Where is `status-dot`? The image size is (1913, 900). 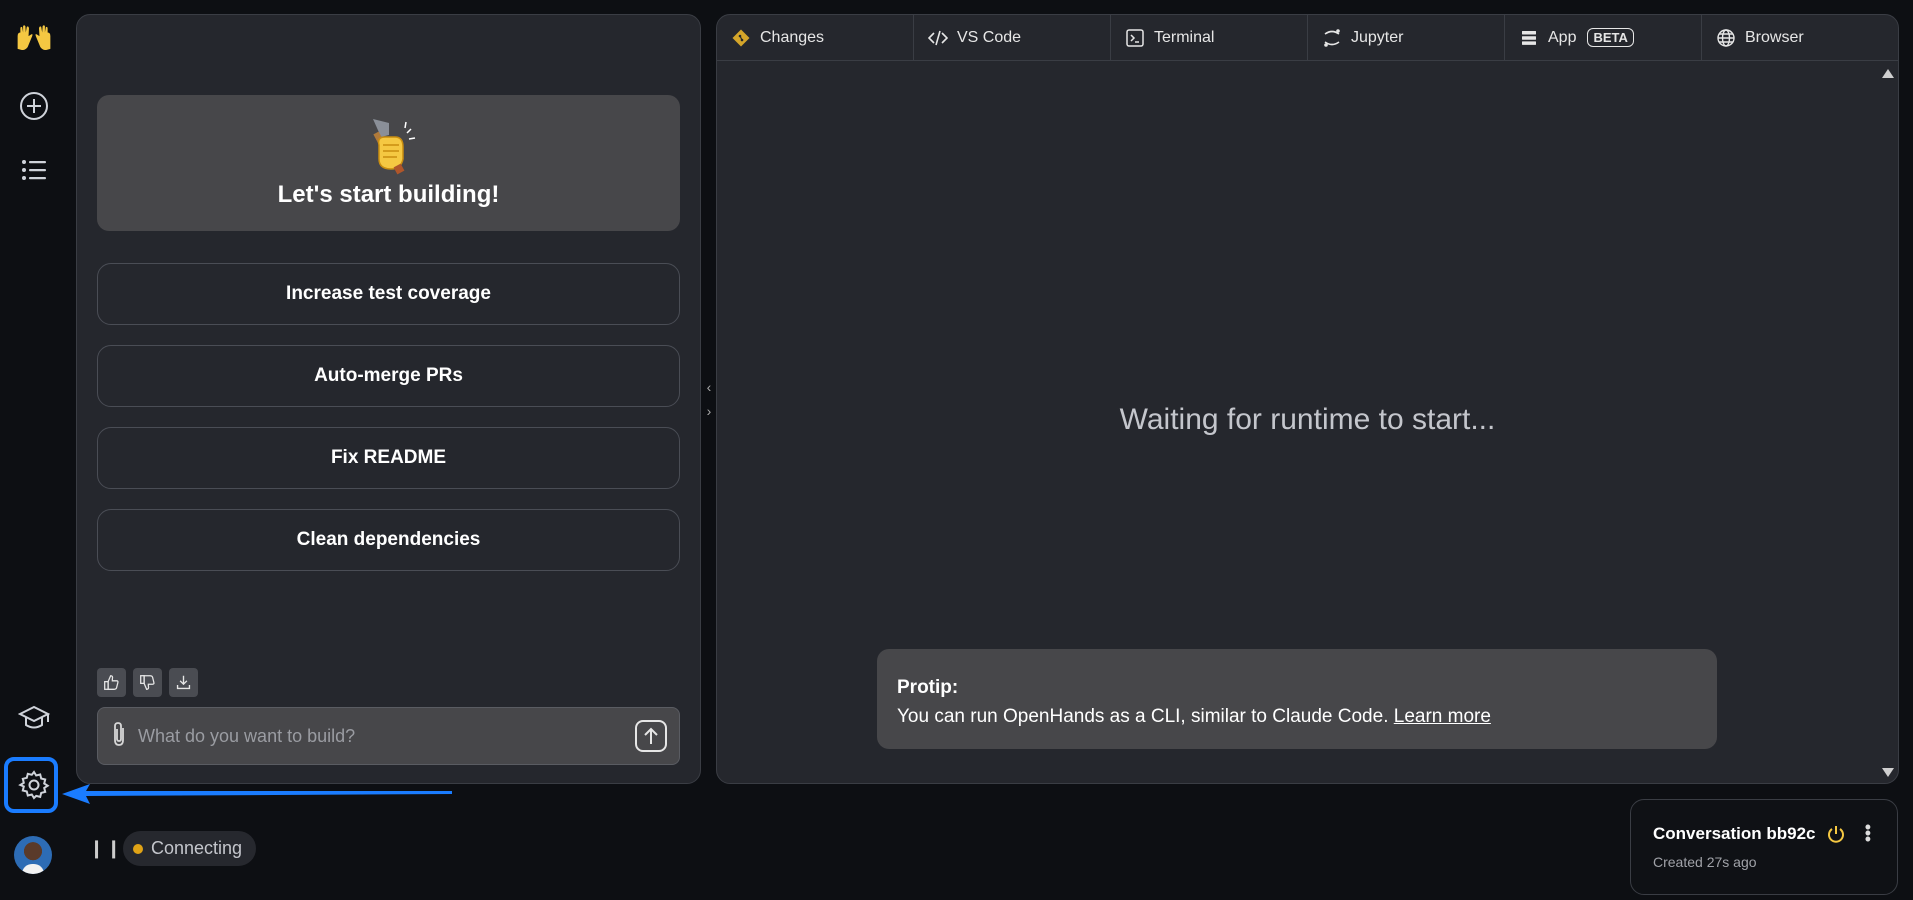 status-dot is located at coordinates (138, 848).